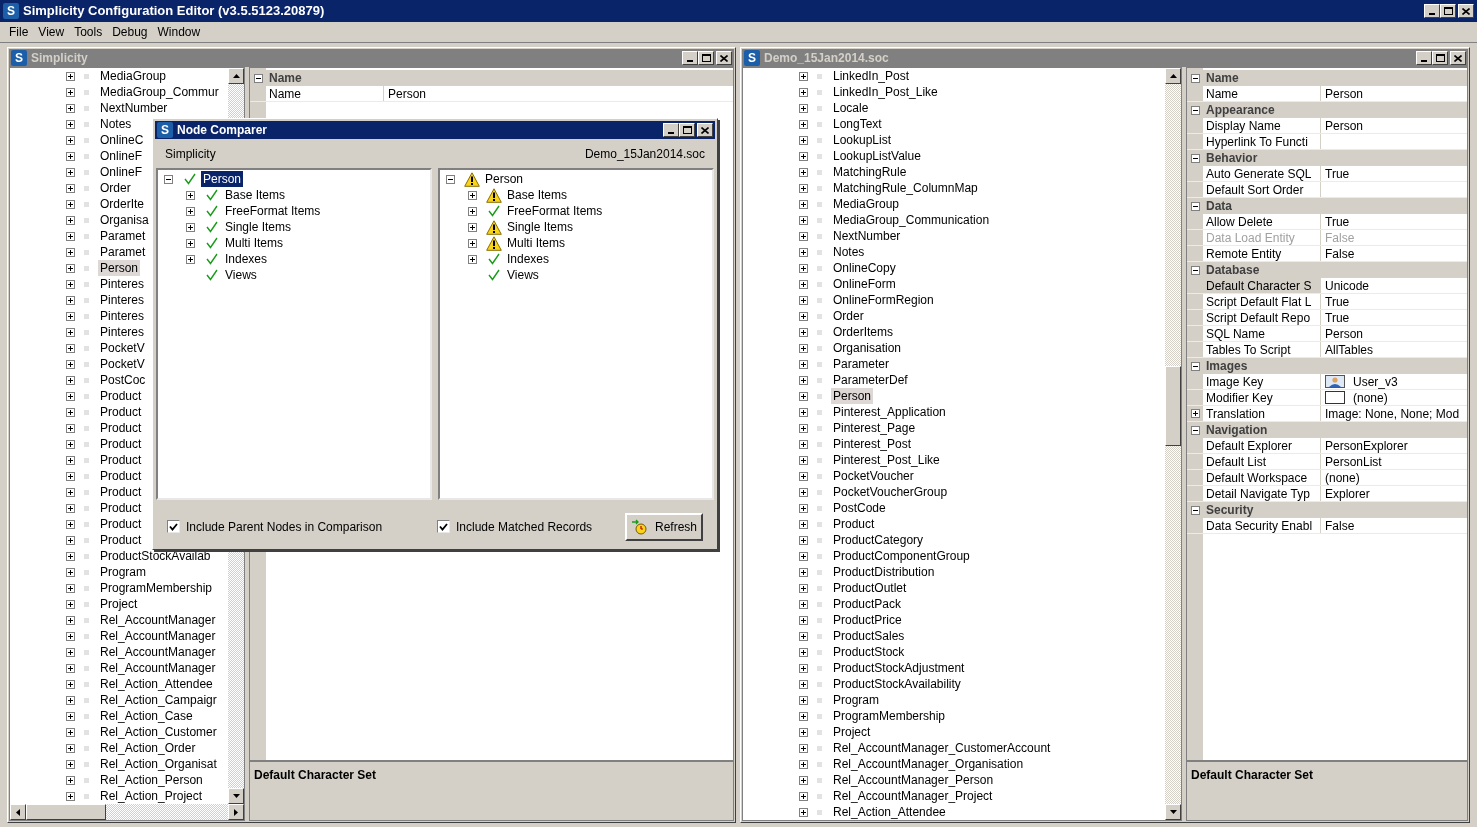  I want to click on close-button, so click(724, 58).